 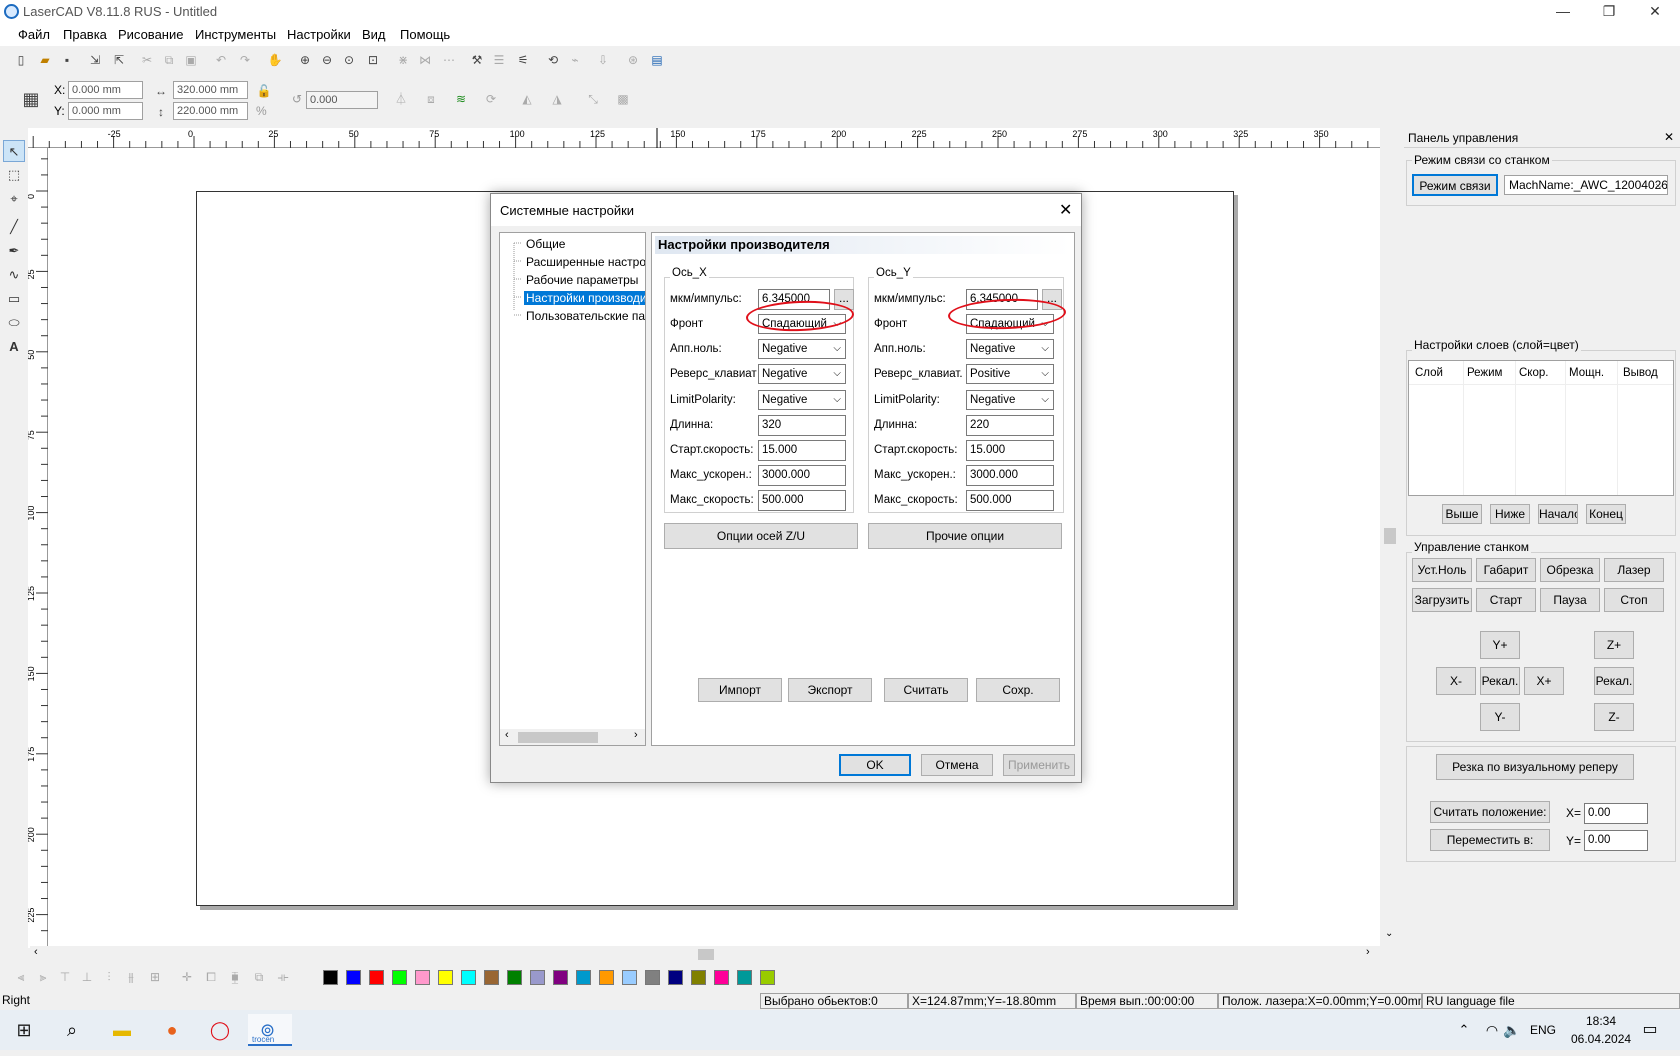 What do you see at coordinates (220, 1030) in the screenshot?
I see `opera-icon: ◯` at bounding box center [220, 1030].